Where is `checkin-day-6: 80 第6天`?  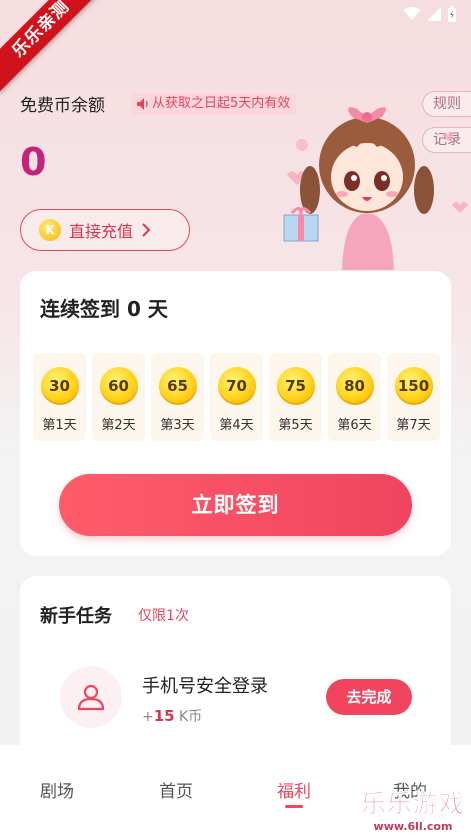
checkin-day-6: 80 第6天 is located at coordinates (354, 397).